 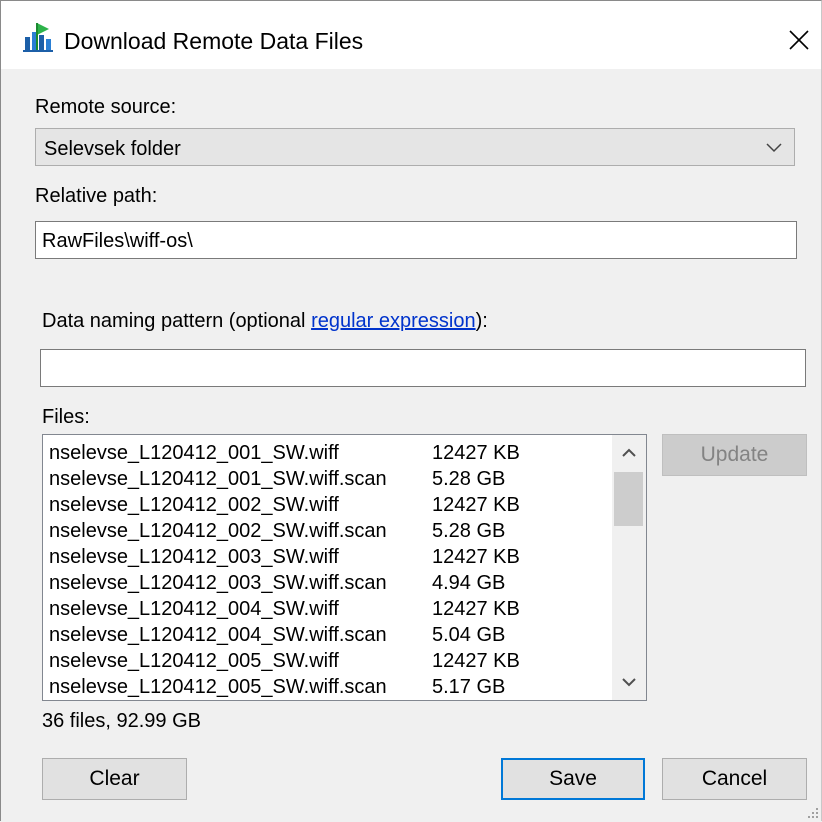 I want to click on file-name: nselevse_L120412_001_SW.wiff.scan, so click(x=218, y=479).